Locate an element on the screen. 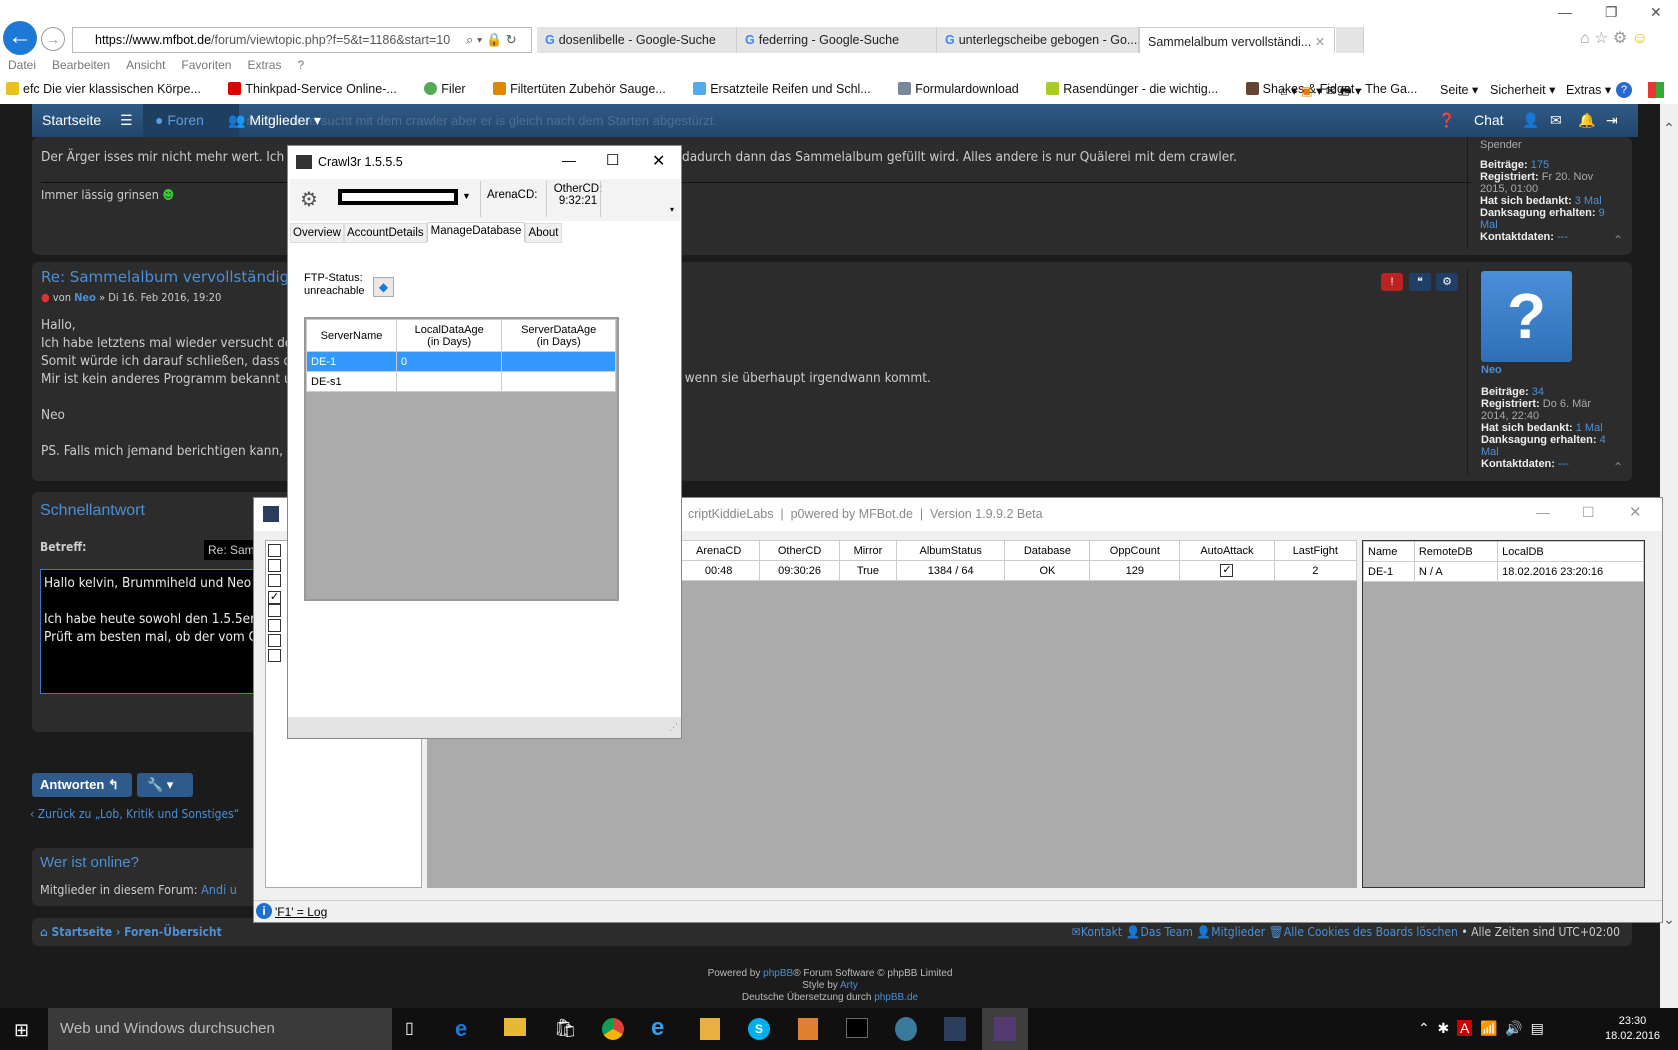 The image size is (1678, 1050). menu-bearbeiten: Bearbeiten is located at coordinates (81, 65).